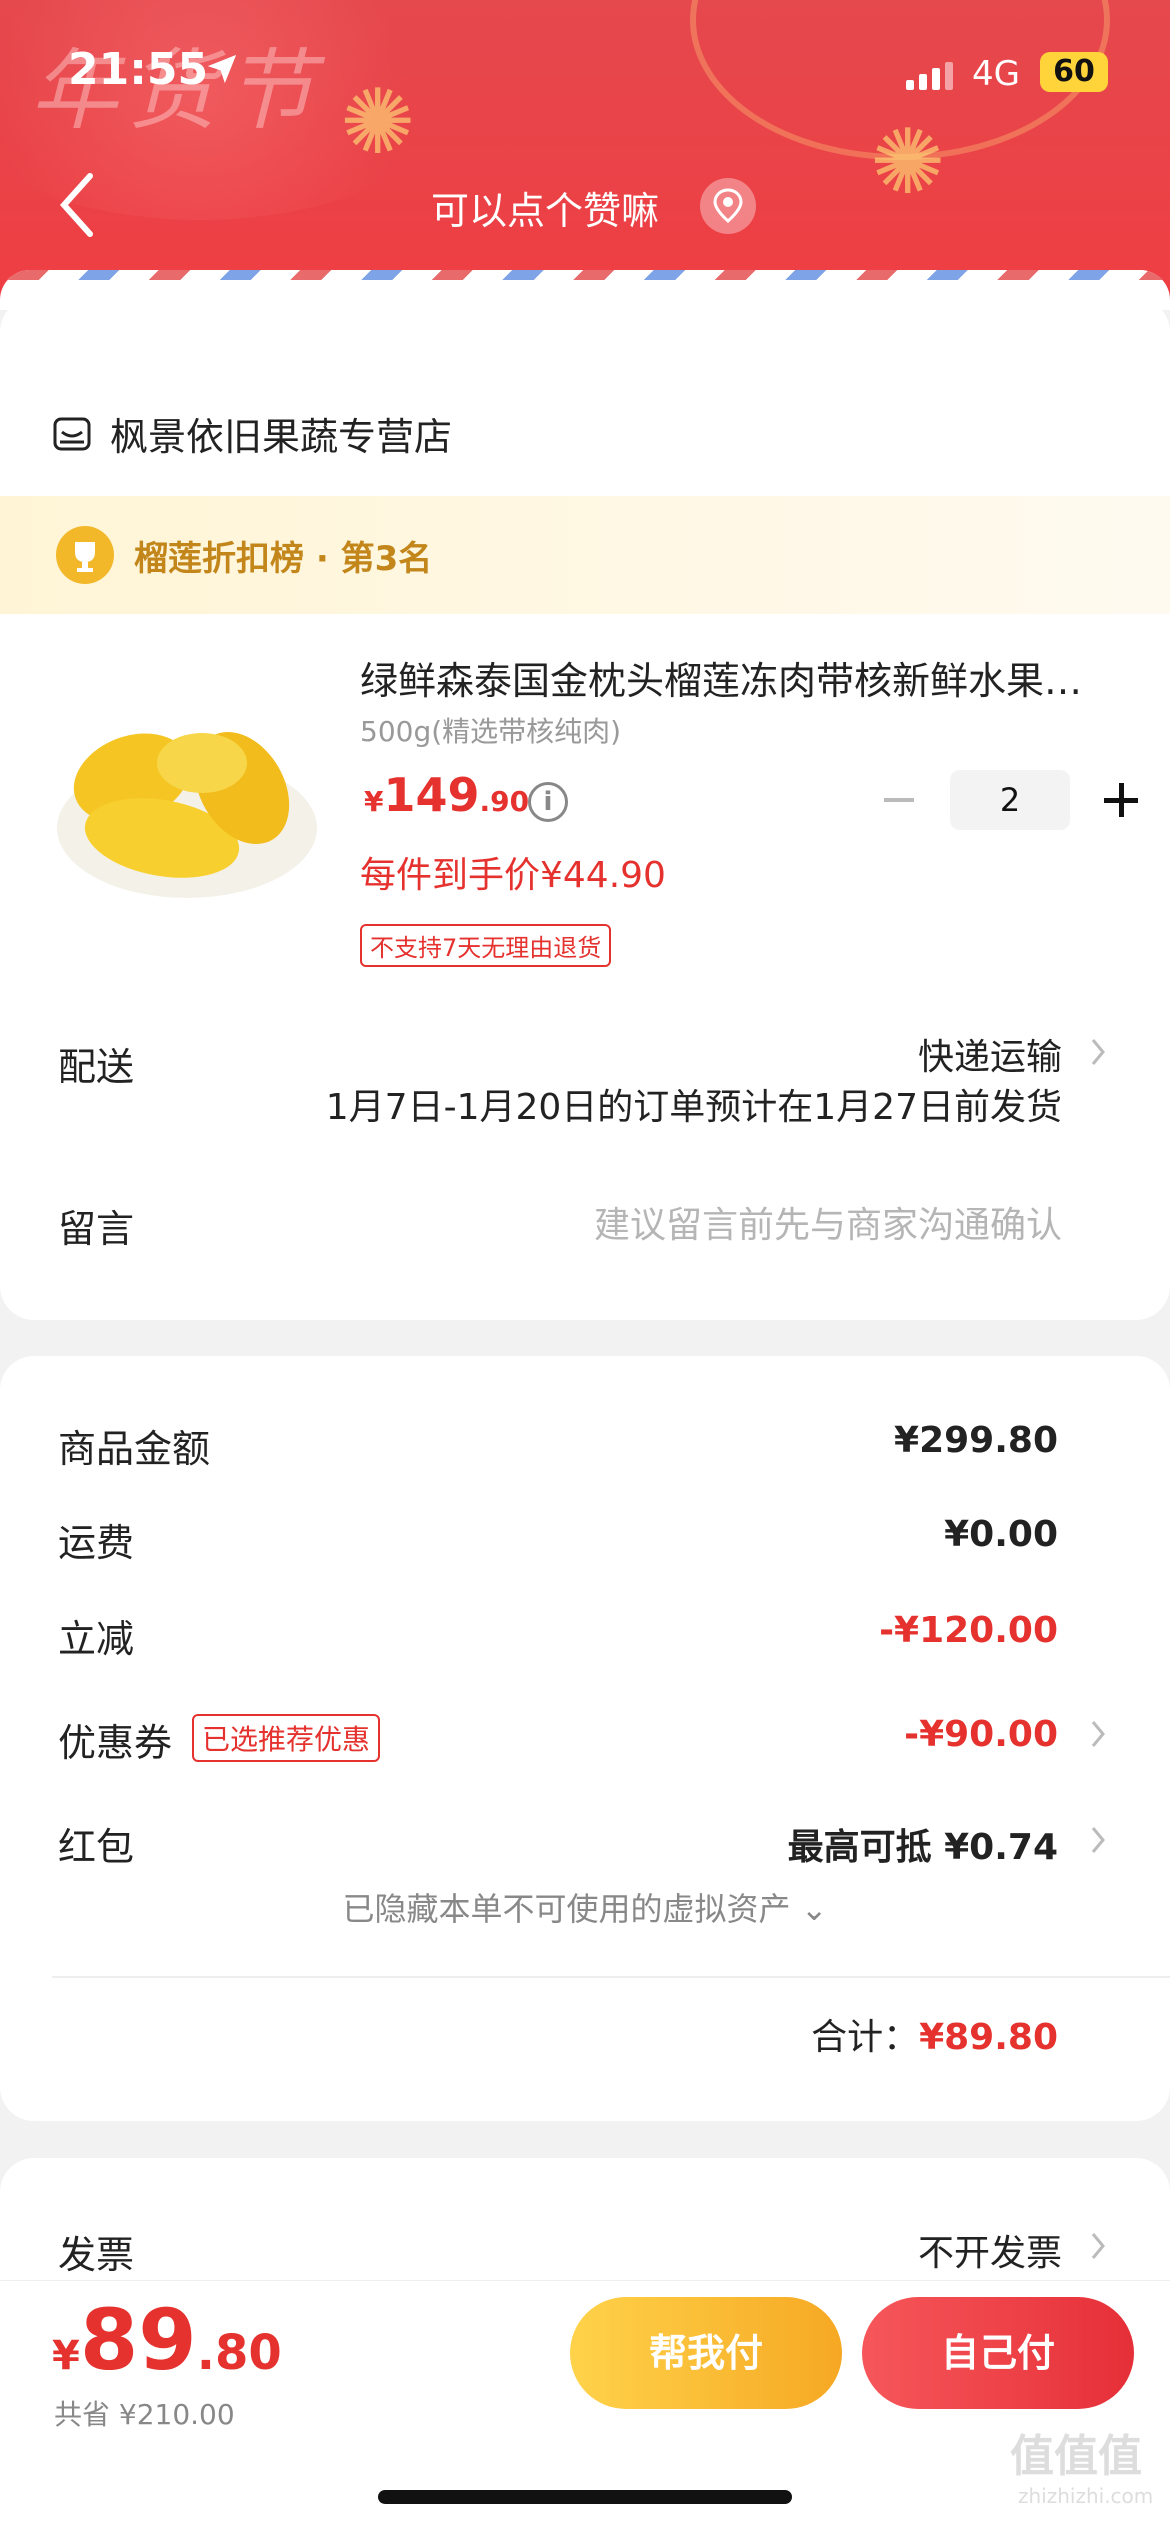 This screenshot has height=2532, width=1170. I want to click on product-spec: 500g(精选带核纯肉), so click(490, 730).